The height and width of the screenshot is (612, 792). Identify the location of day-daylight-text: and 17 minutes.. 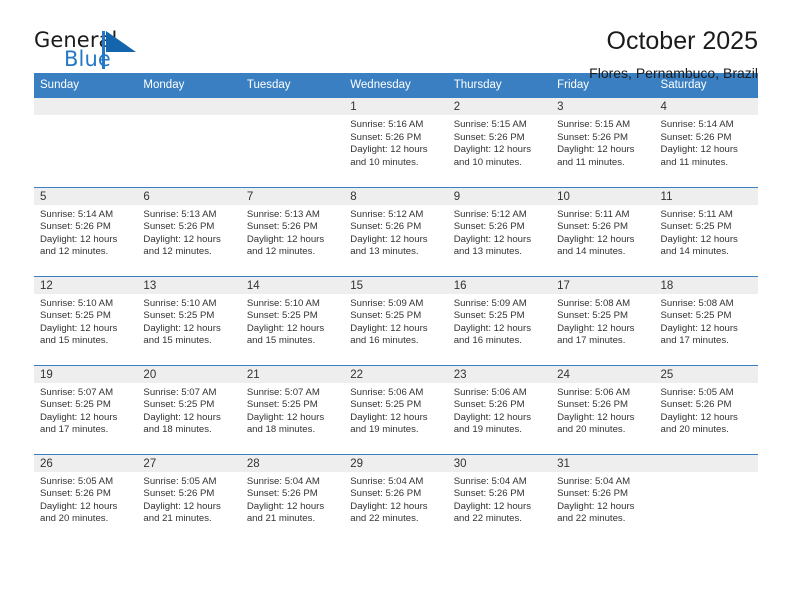
(591, 341).